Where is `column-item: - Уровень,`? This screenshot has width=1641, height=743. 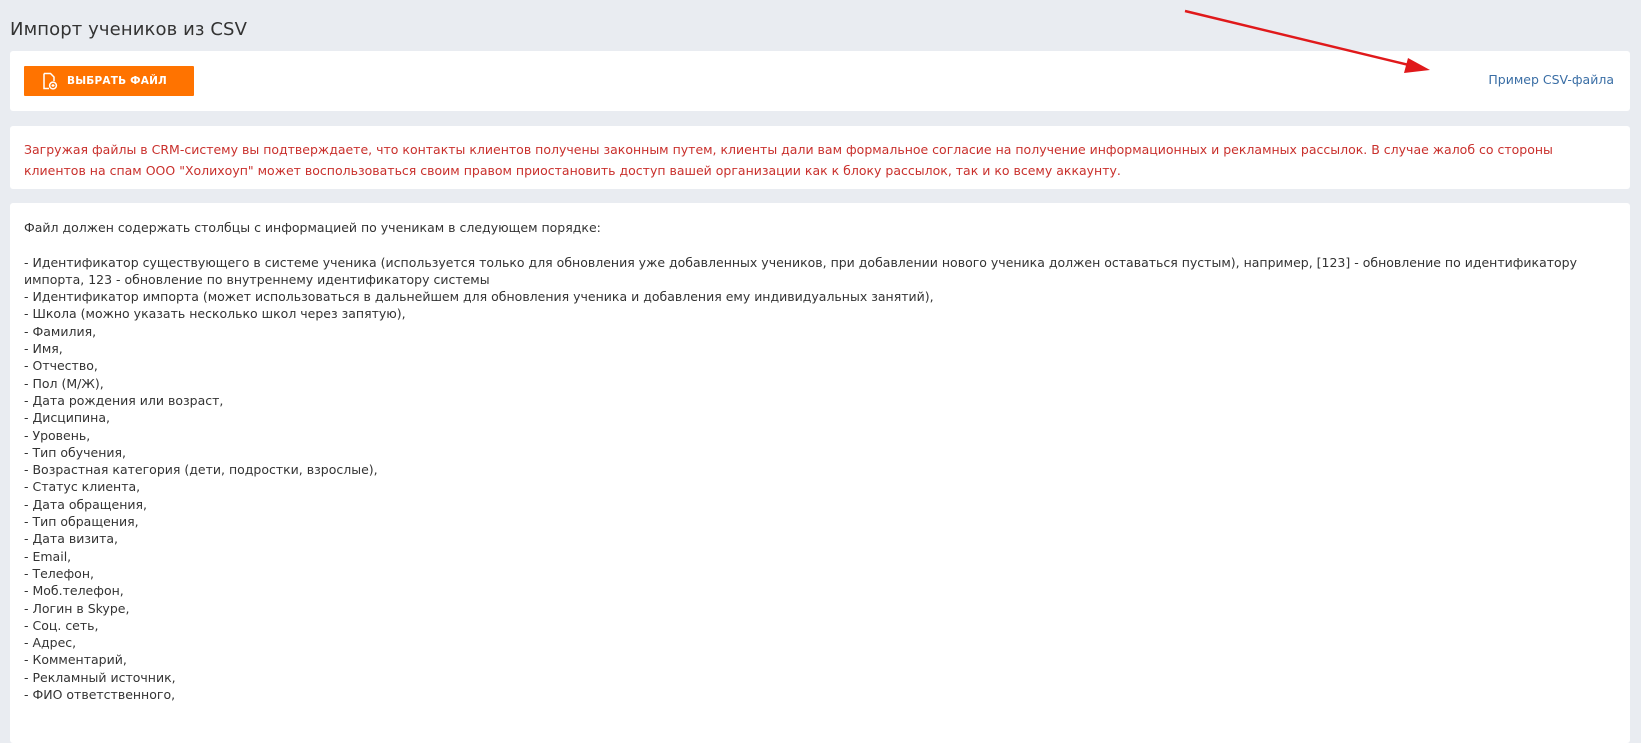
column-item: - Уровень, is located at coordinates (57, 435).